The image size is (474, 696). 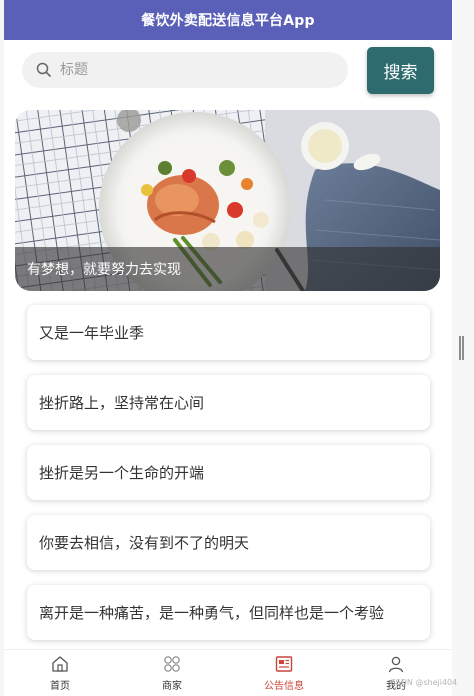 What do you see at coordinates (60, 664) in the screenshot?
I see `home-icon` at bounding box center [60, 664].